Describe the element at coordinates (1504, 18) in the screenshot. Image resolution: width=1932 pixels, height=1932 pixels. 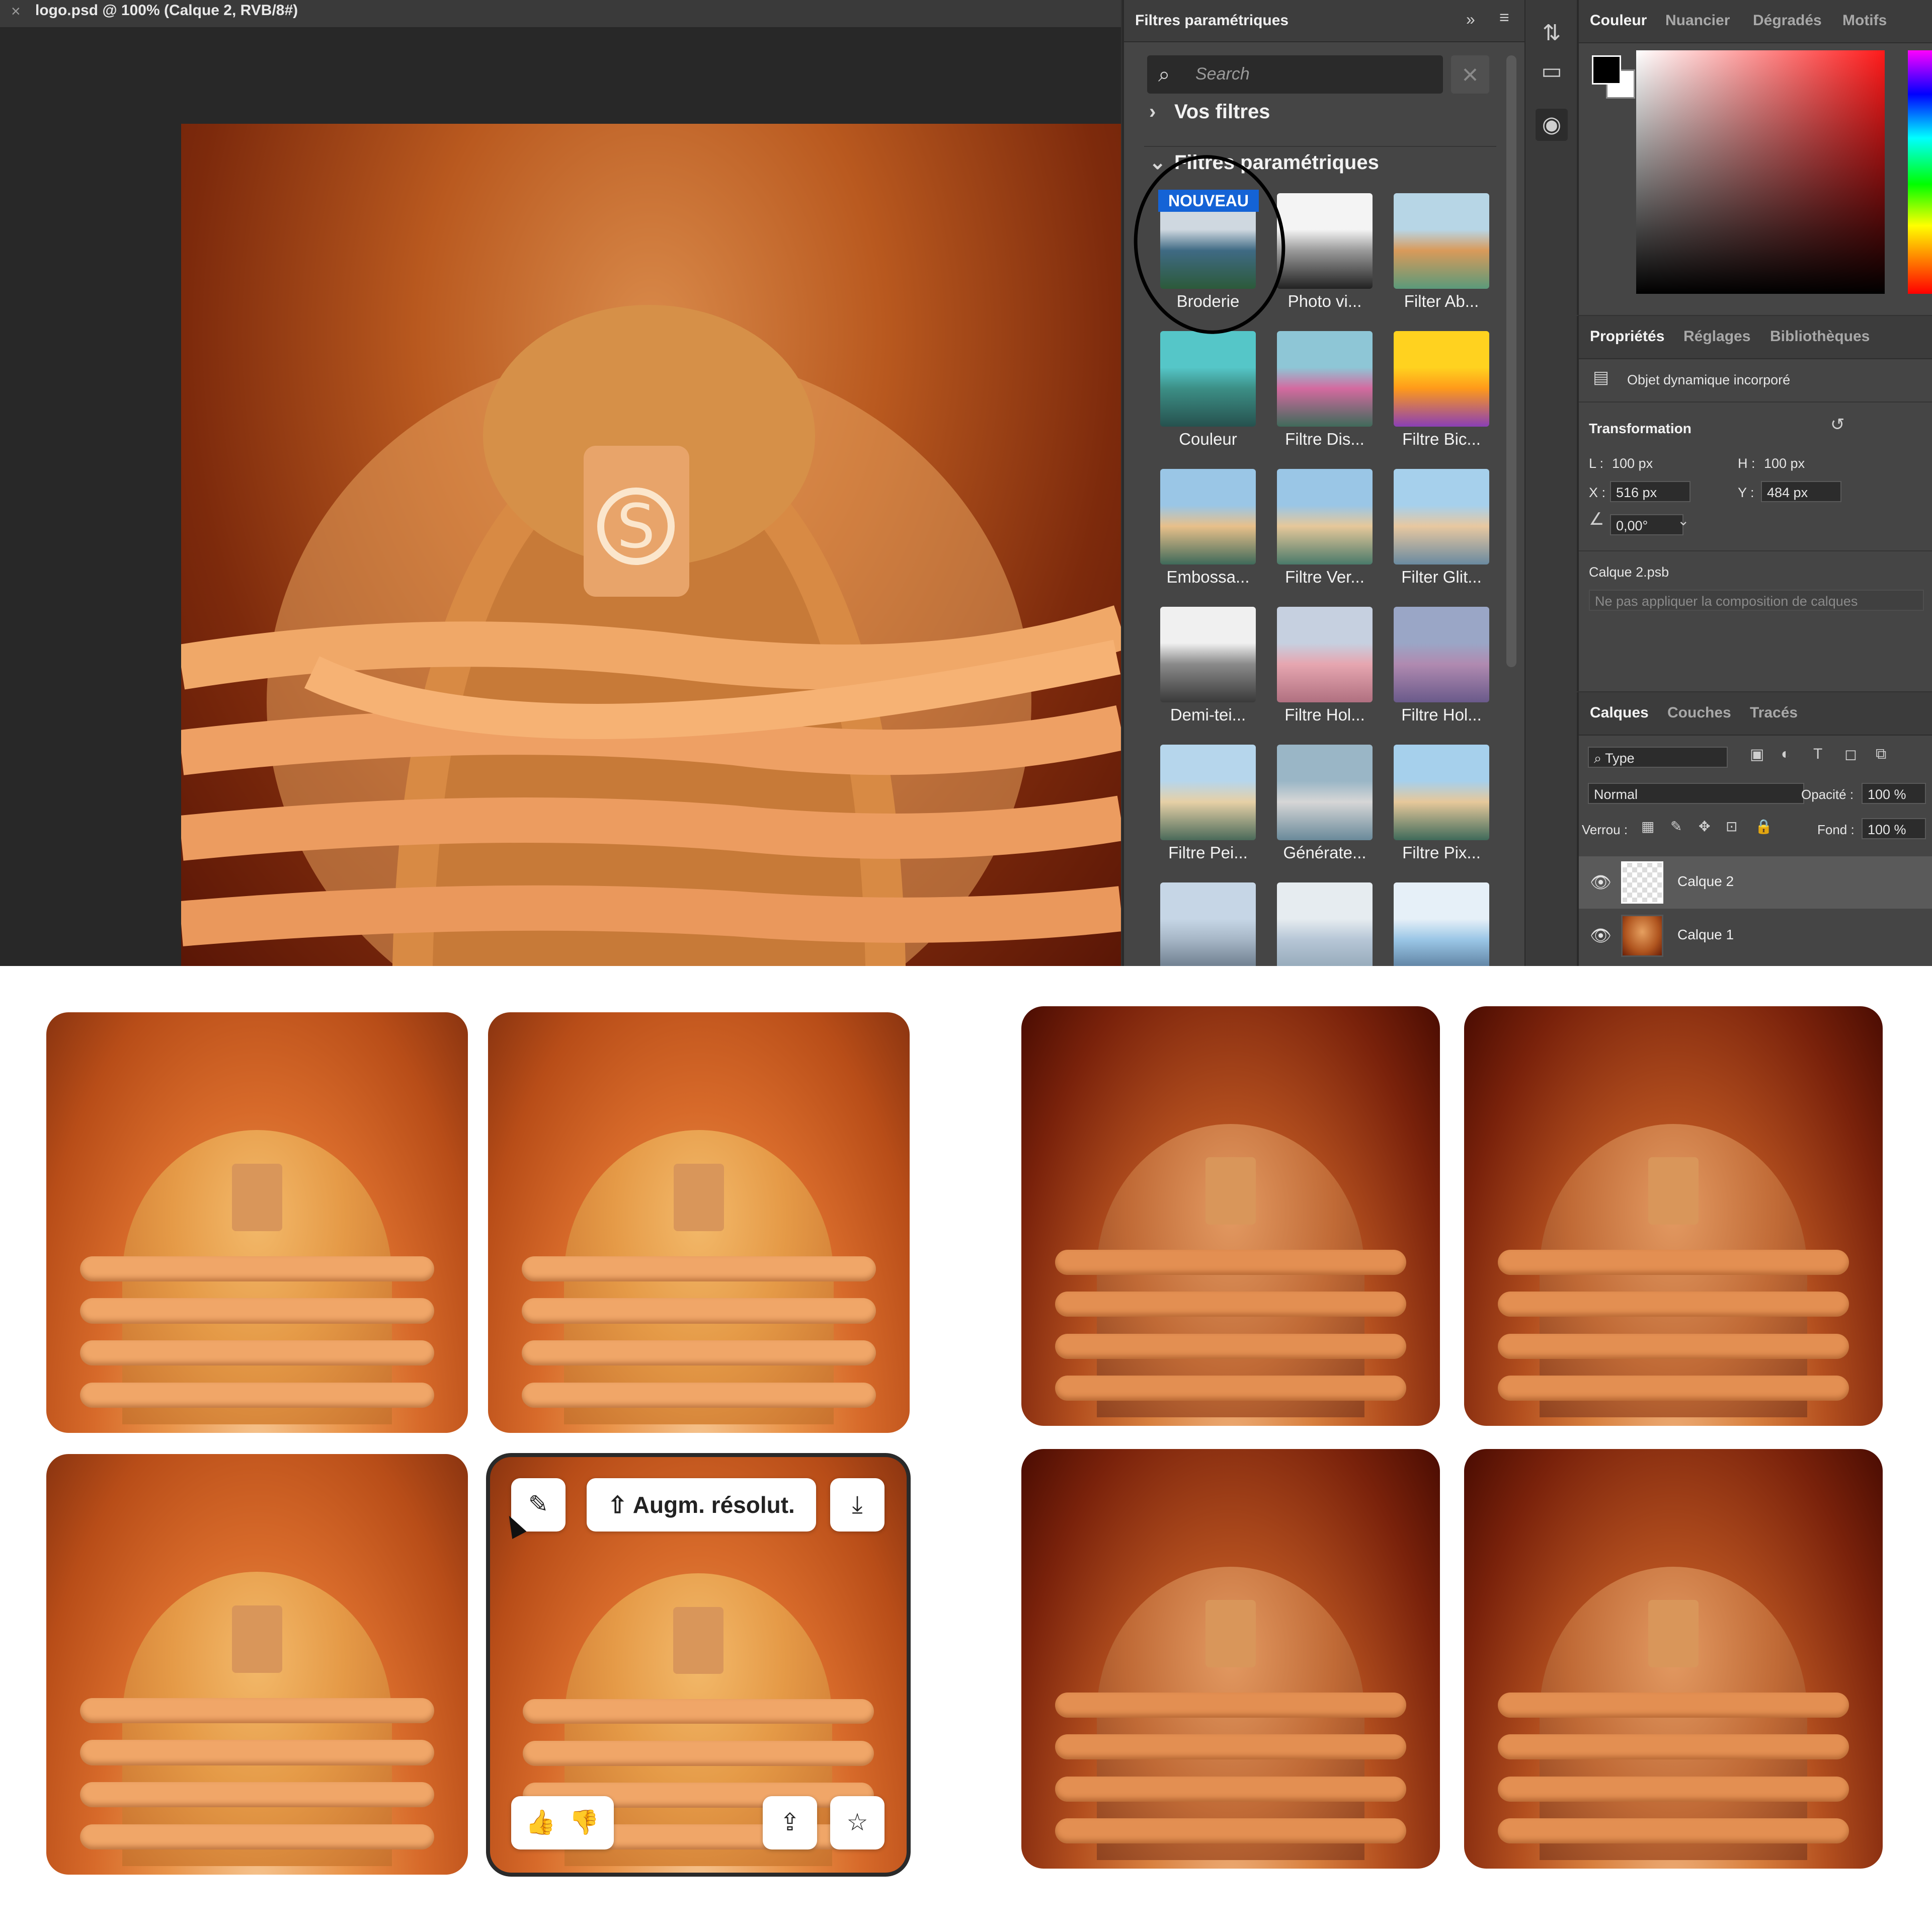
I see `panel-menu-icon: ≡` at that location.